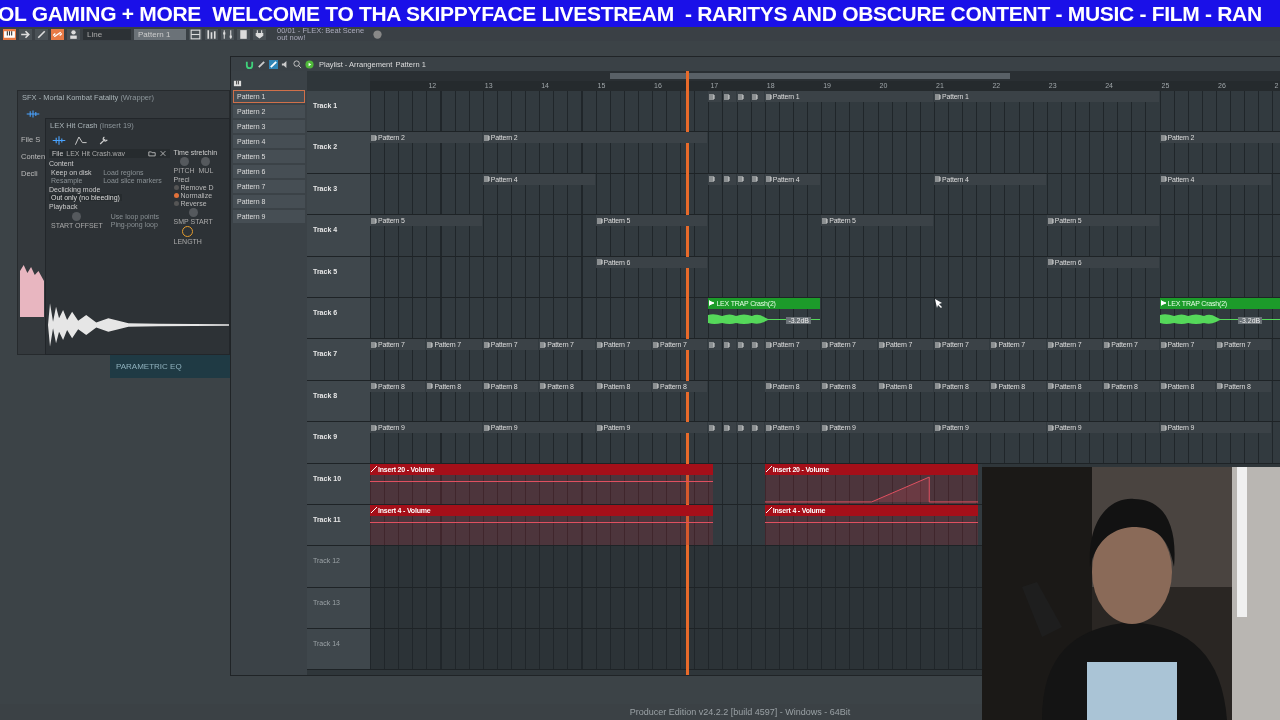 This screenshot has width=1280, height=720. Describe the element at coordinates (243, 34) in the screenshot. I see `document-icon` at that location.